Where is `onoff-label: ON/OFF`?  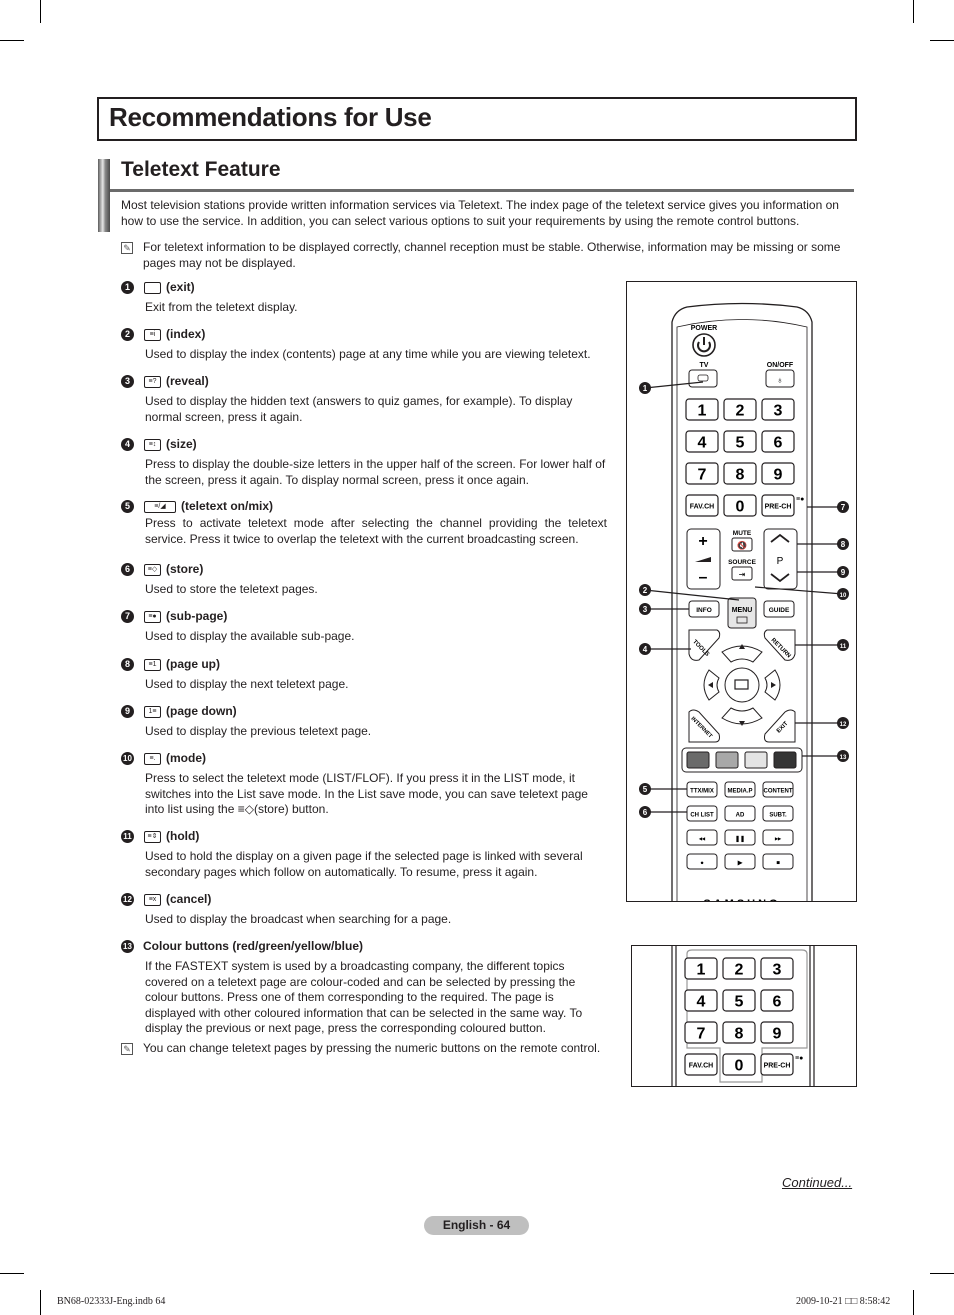 onoff-label: ON/OFF is located at coordinates (780, 365).